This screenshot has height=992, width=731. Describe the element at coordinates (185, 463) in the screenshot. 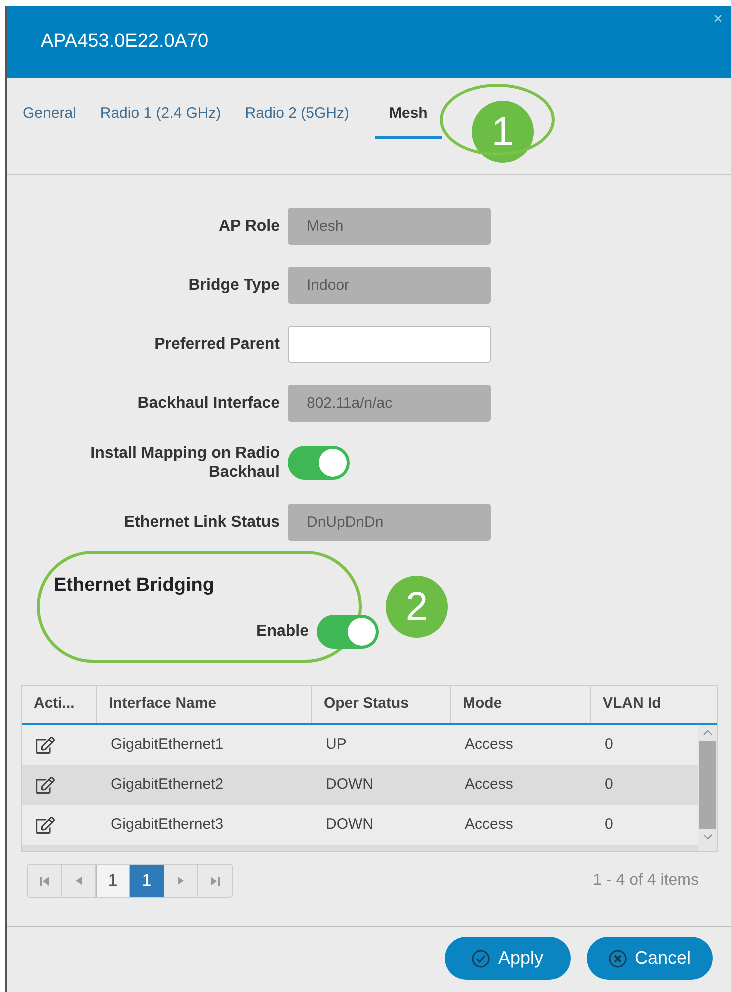

I see `field-label: Install Mapping on Radio Backhaul` at that location.